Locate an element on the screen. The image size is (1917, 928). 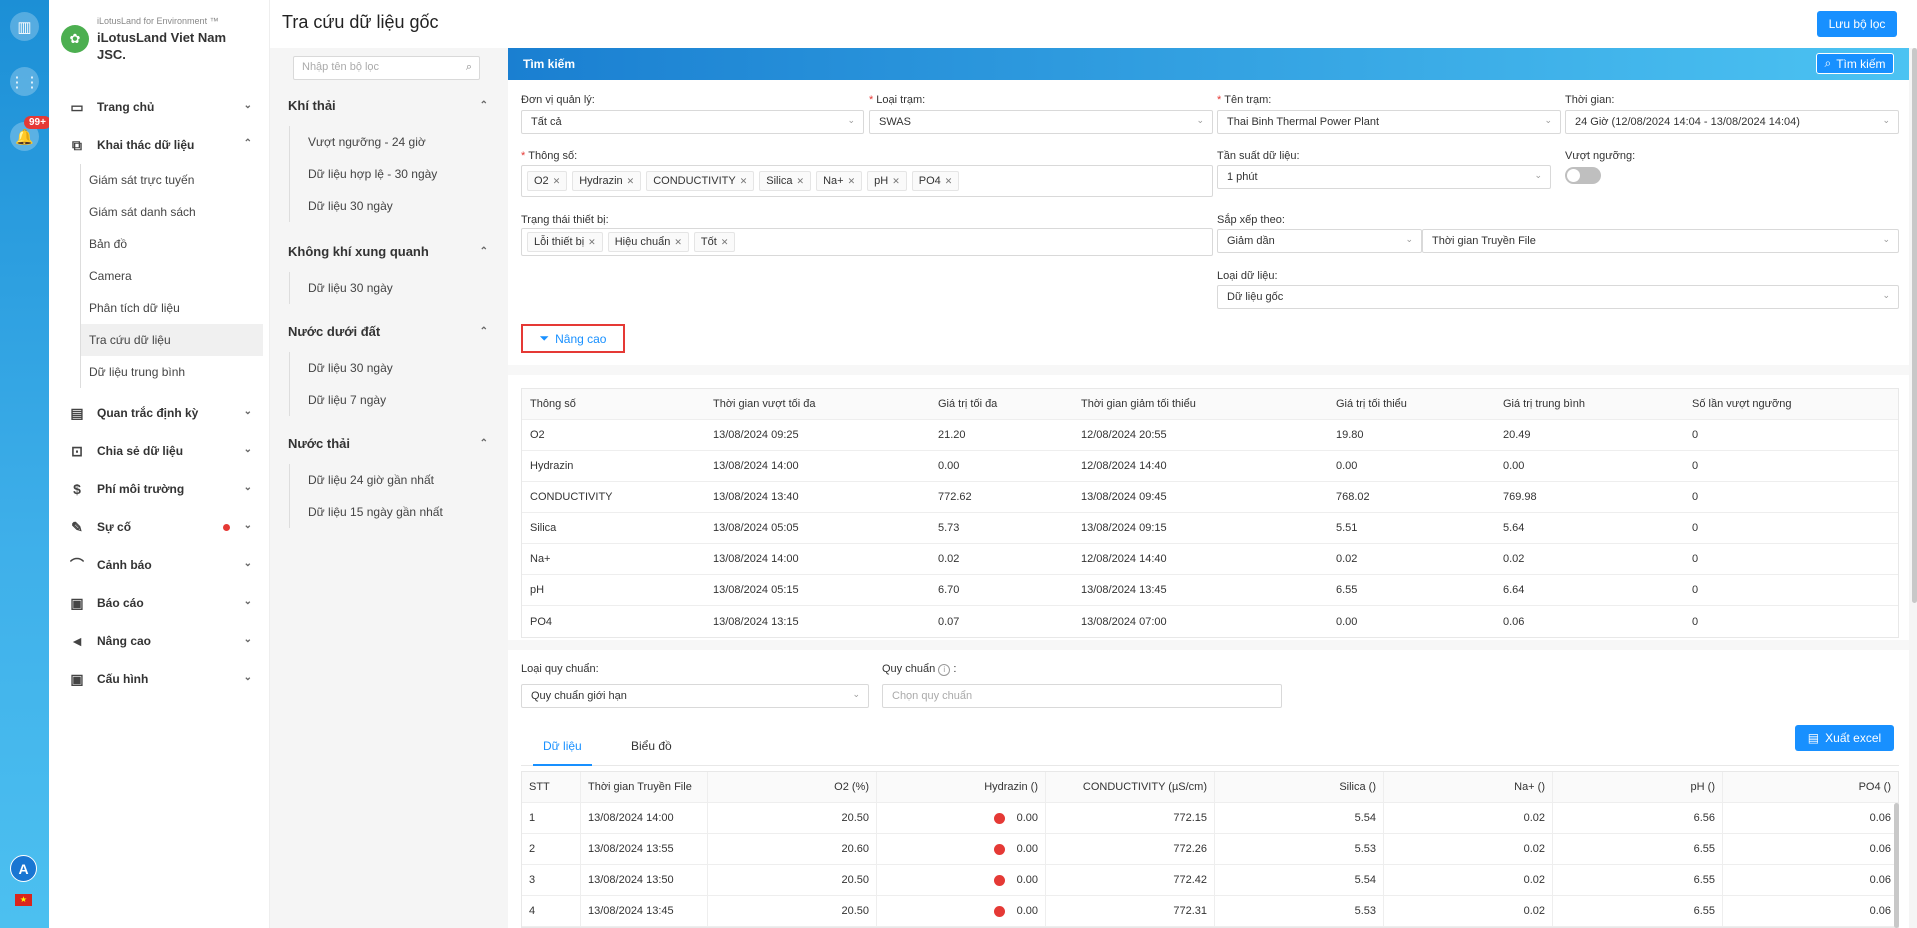
export-excel-button: ▤ Xuất excel is located at coordinates (1844, 738).